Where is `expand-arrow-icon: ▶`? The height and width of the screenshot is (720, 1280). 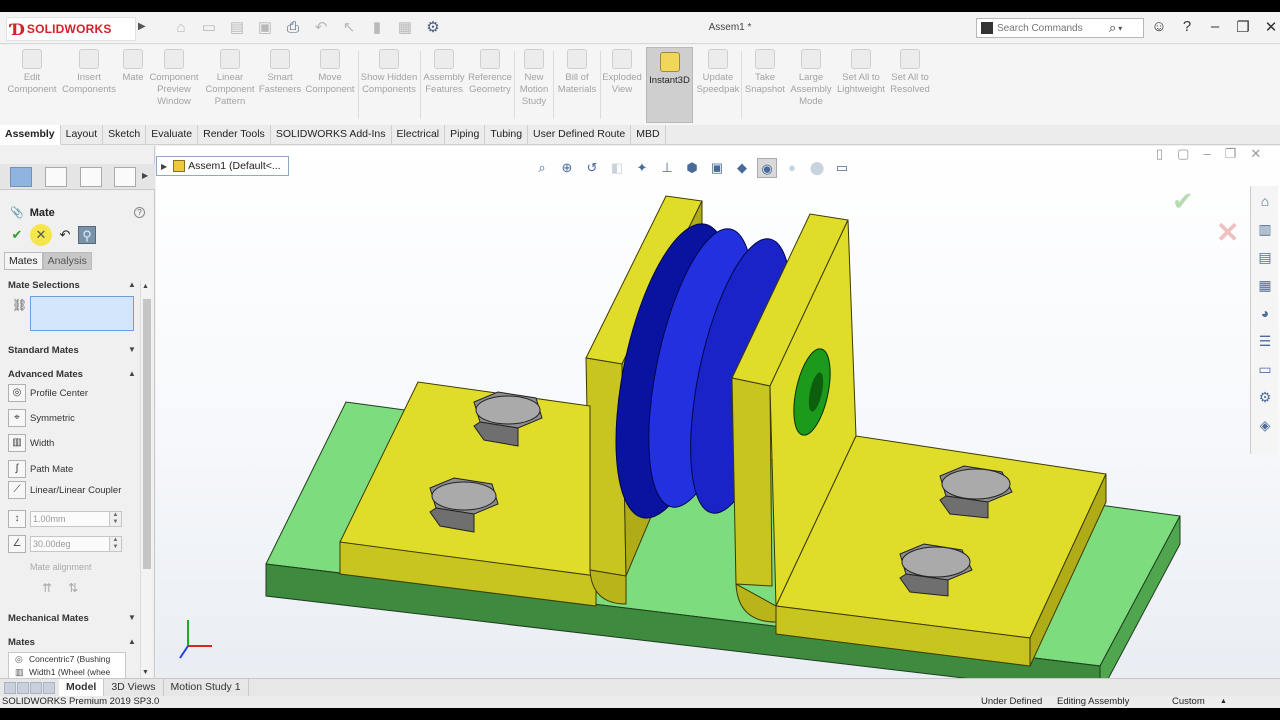
expand-arrow-icon: ▶ is located at coordinates (164, 166).